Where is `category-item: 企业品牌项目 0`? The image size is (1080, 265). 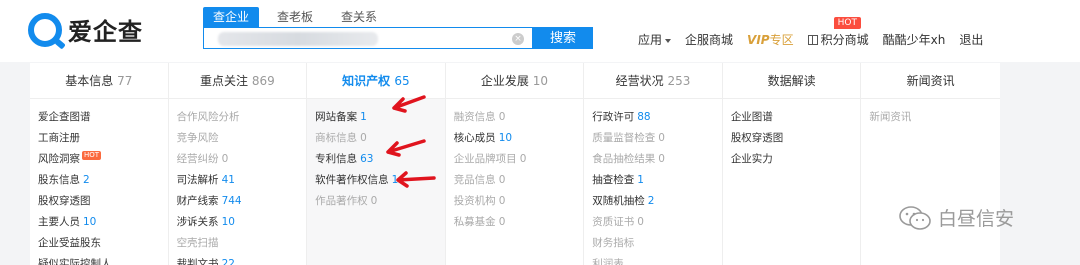
category-item: 企业品牌项目 0 is located at coordinates (519, 159).